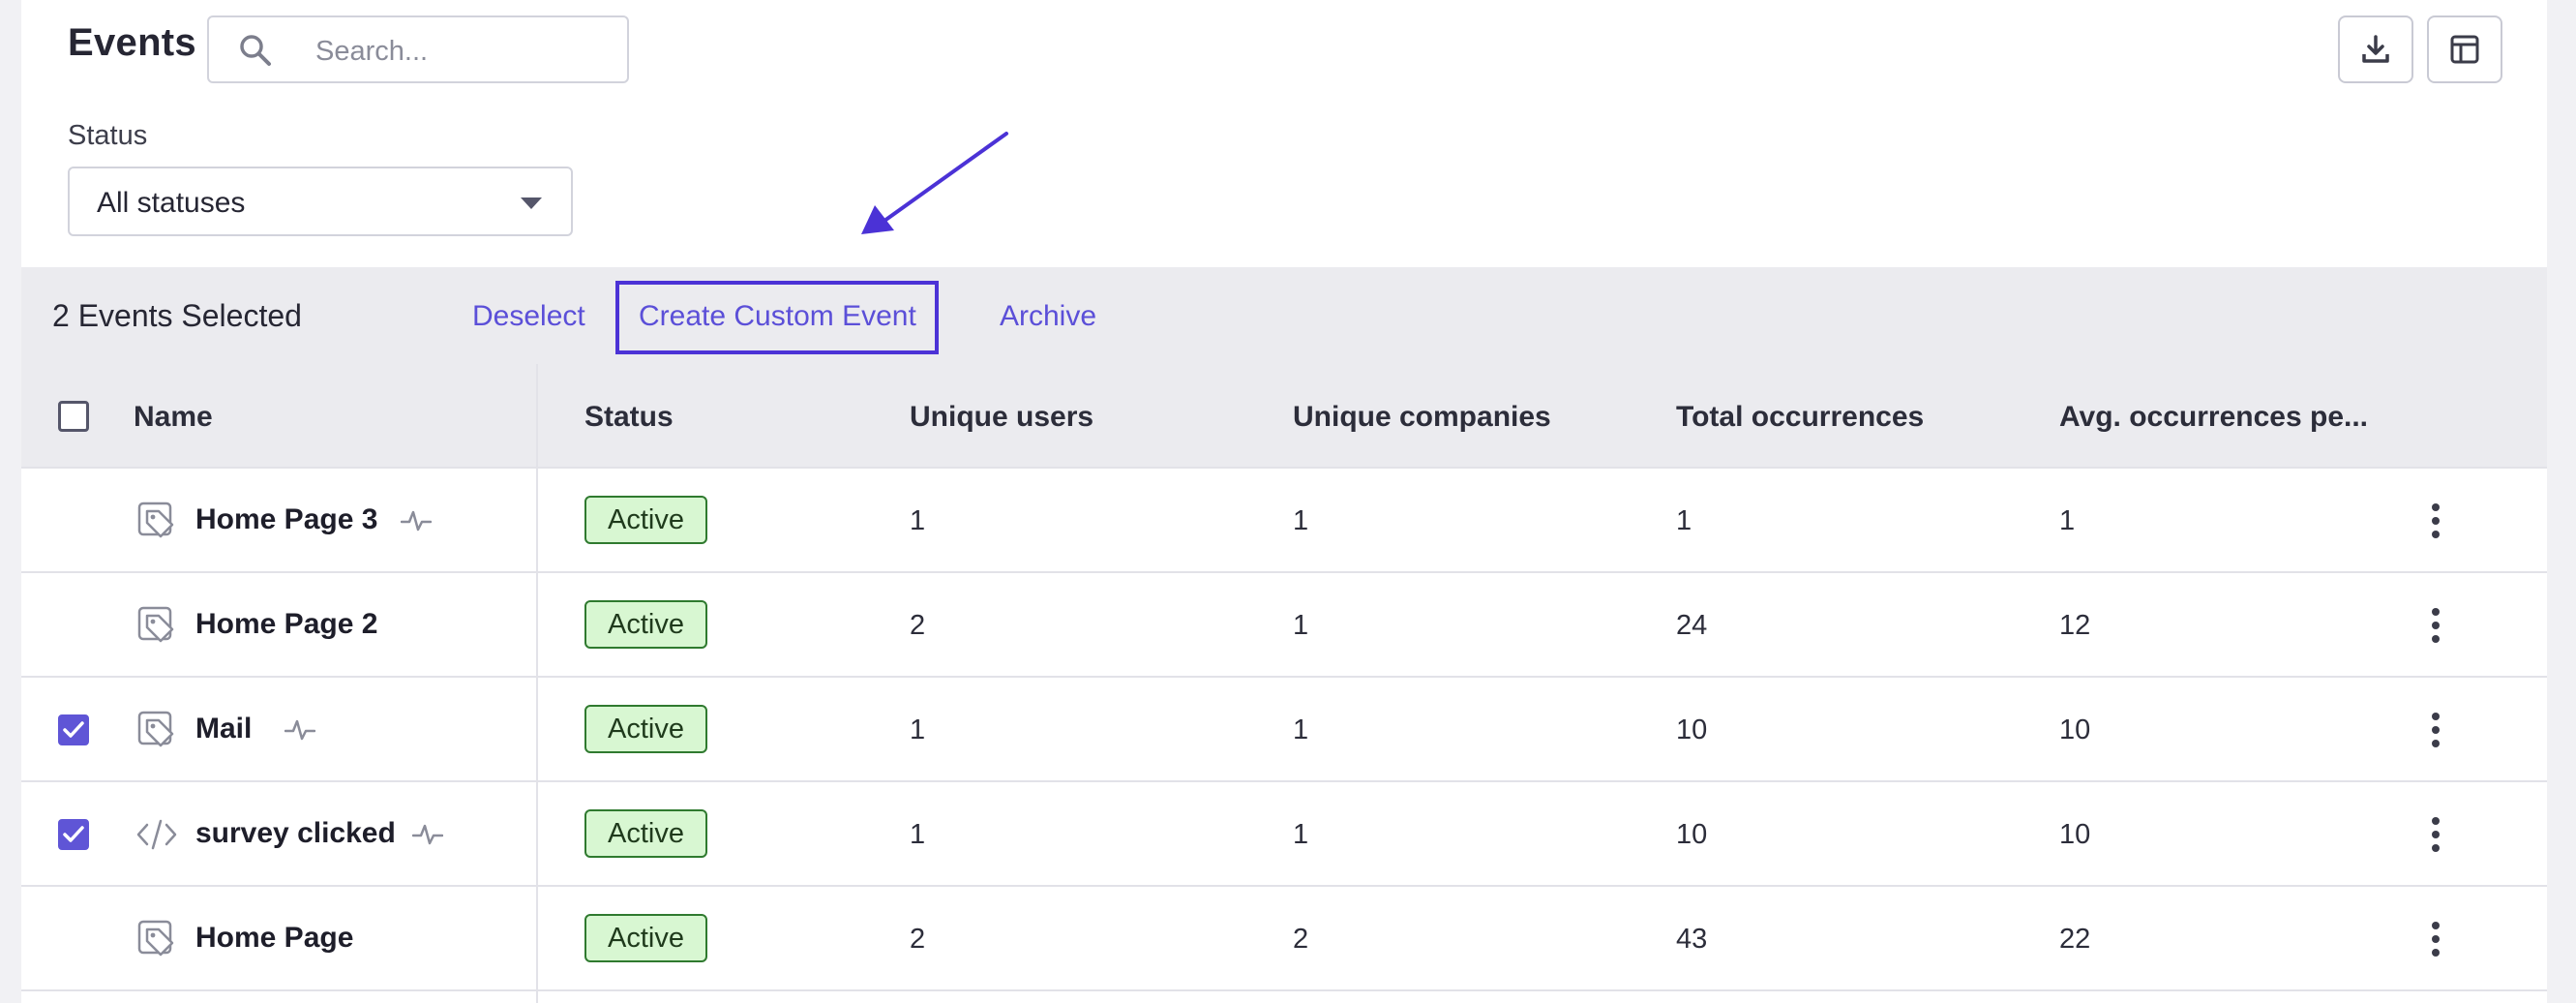 This screenshot has width=2576, height=1003. What do you see at coordinates (1284, 835) in the screenshot?
I see `table-row: survey clicked Active 1 1 10 10` at bounding box center [1284, 835].